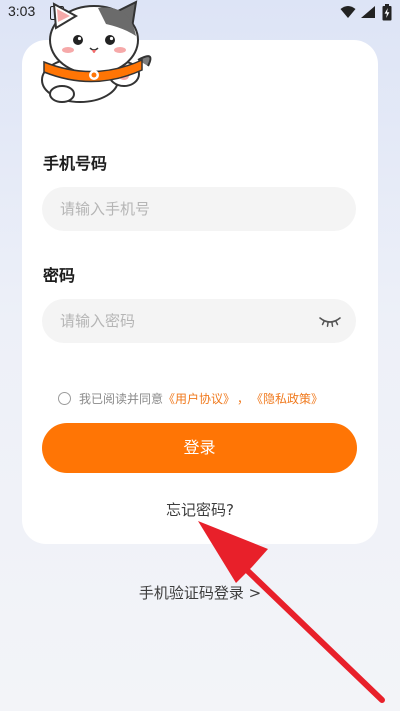 Image resolution: width=400 pixels, height=711 pixels. What do you see at coordinates (387, 12) in the screenshot?
I see `battery-charging-icon` at bounding box center [387, 12].